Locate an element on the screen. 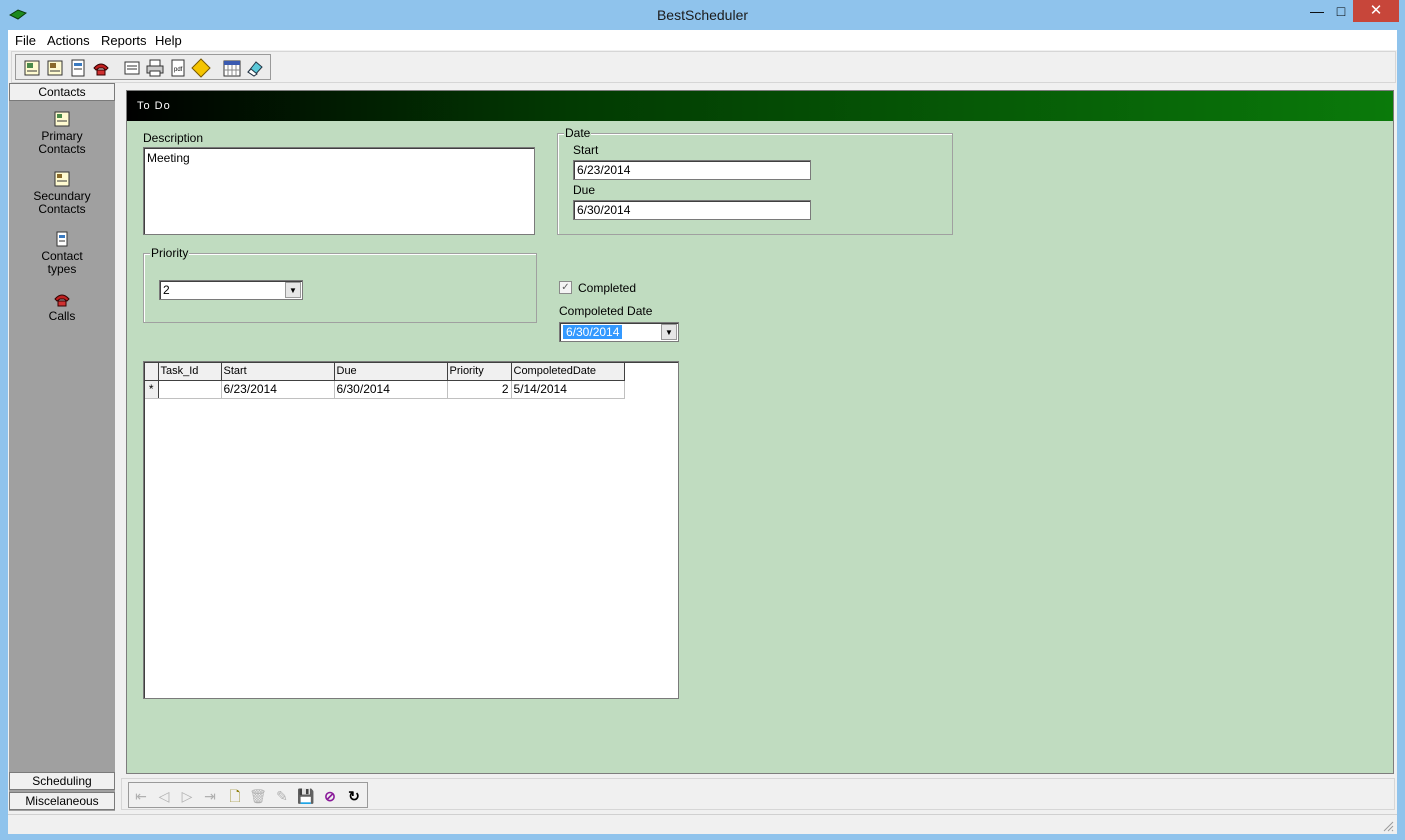 This screenshot has height=840, width=1405. svg-text: pdf is located at coordinates (178, 70).